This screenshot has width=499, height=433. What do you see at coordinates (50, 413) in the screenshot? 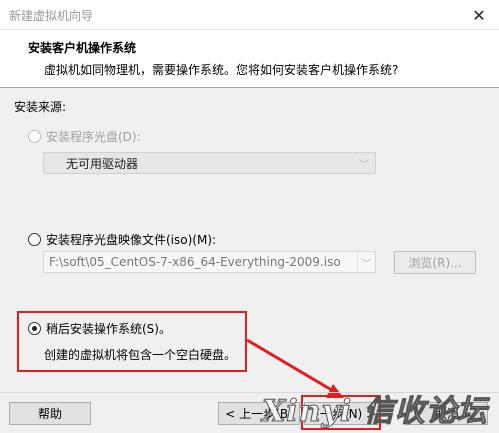
I see `help-button: 帮助` at bounding box center [50, 413].